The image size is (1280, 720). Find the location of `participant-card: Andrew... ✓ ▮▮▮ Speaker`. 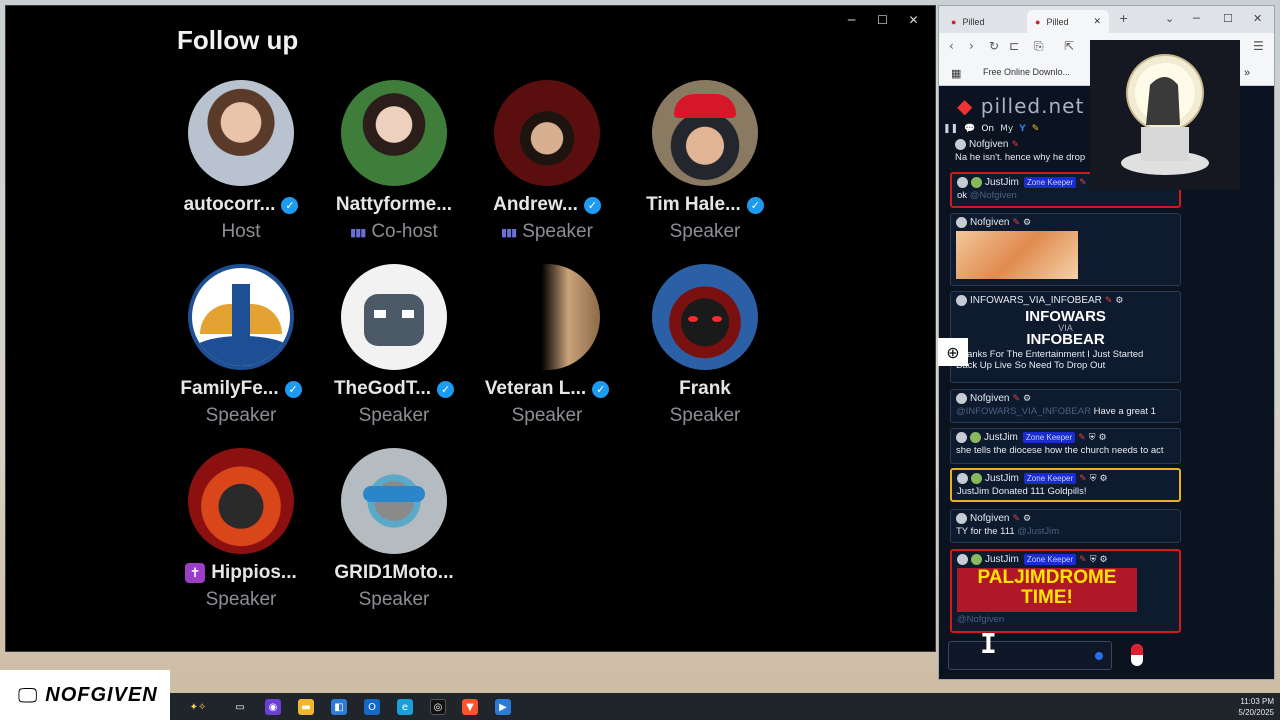

participant-card: Andrew... ✓ ▮▮▮ Speaker is located at coordinates (547, 161).